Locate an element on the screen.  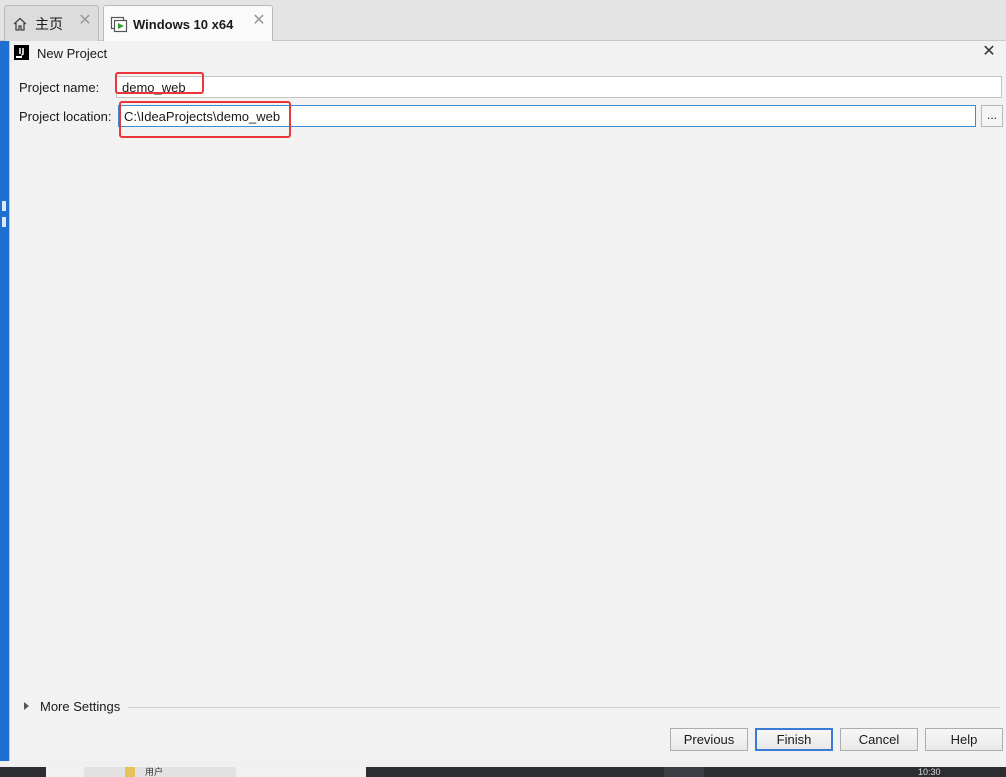
folder-icon is located at coordinates (130, 772).